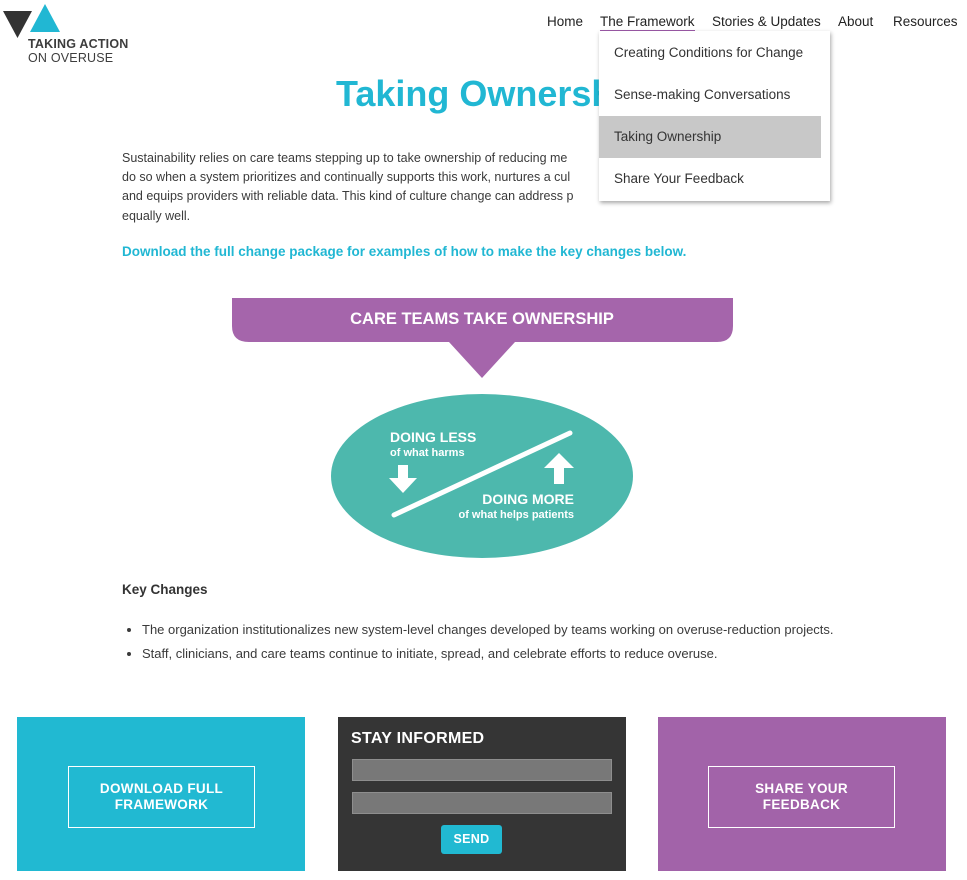 The width and height of the screenshot is (967, 880). Describe the element at coordinates (766, 21) in the screenshot. I see `nav-stories-updates: Stories & Updates` at that location.